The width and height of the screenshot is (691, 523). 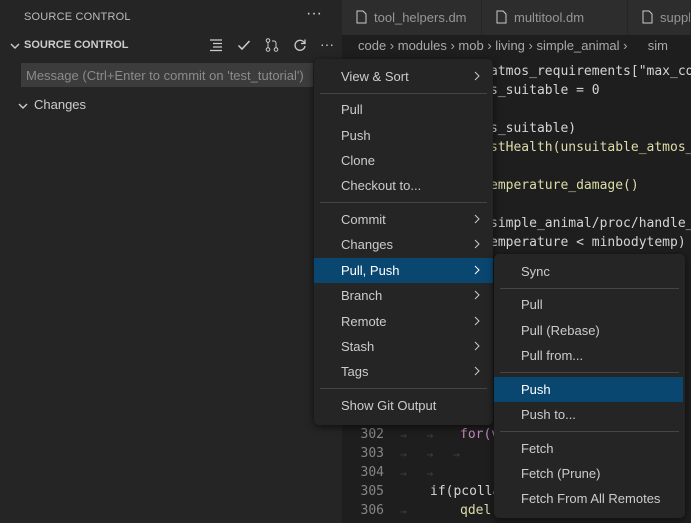 I want to click on code-line: if(pcolla, so click(x=465, y=491).